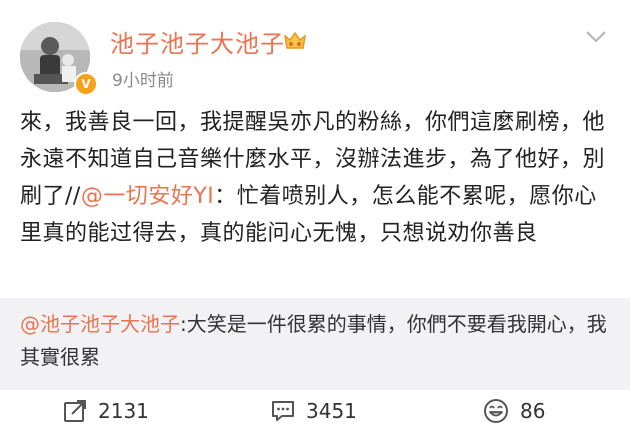  Describe the element at coordinates (123, 411) in the screenshot. I see `repost-count: 2131` at that location.